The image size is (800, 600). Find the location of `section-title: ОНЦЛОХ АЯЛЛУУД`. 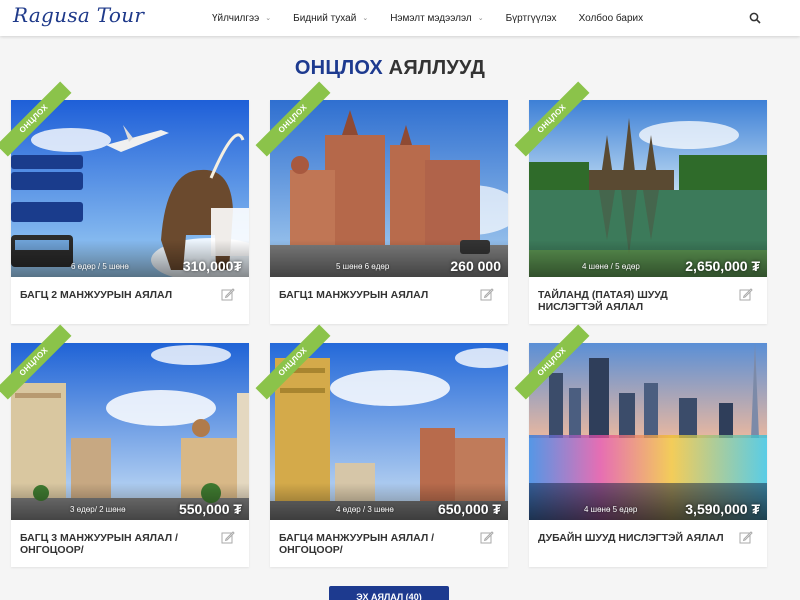

section-title: ОНЦЛОХ АЯЛЛУУД is located at coordinates (390, 68).